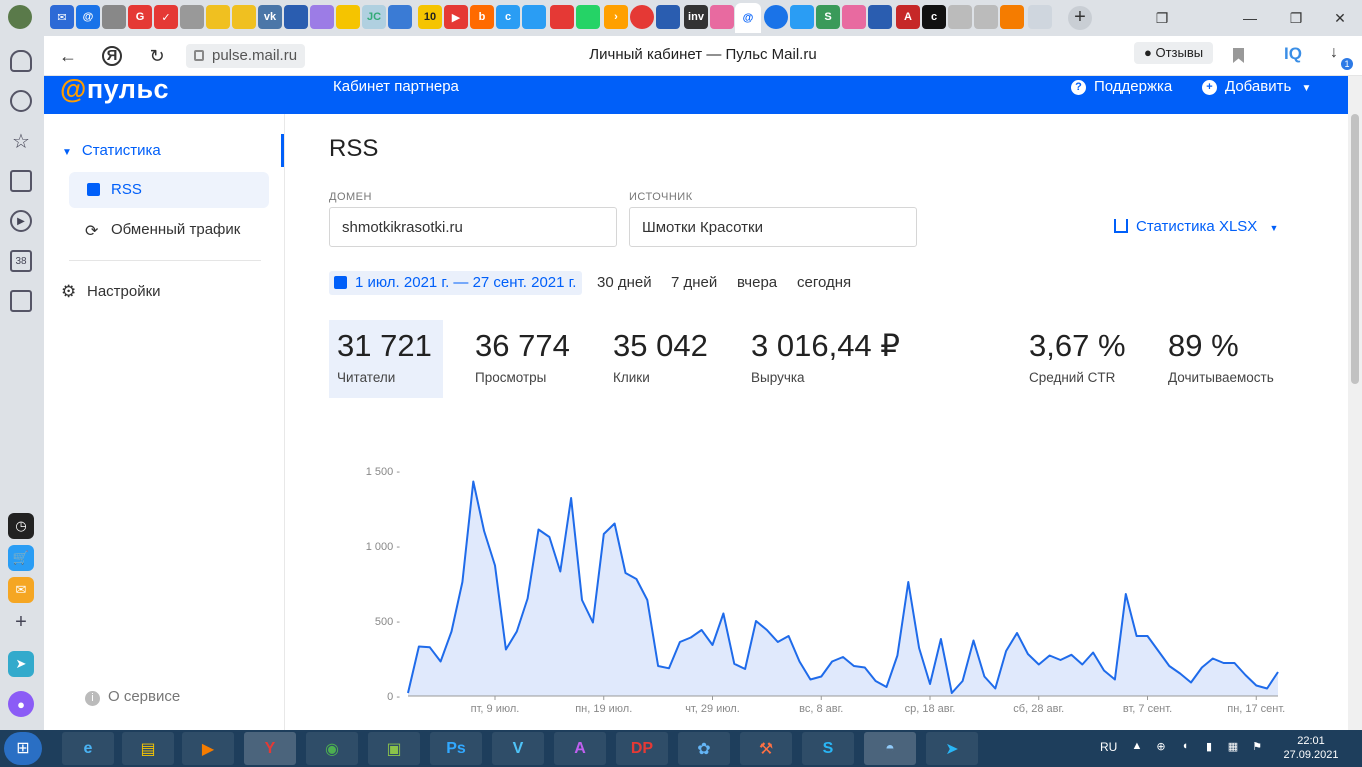  What do you see at coordinates (162, 230) in the screenshot?
I see `nav-exchange-traffic: ⟳ Обменный трафик` at bounding box center [162, 230].